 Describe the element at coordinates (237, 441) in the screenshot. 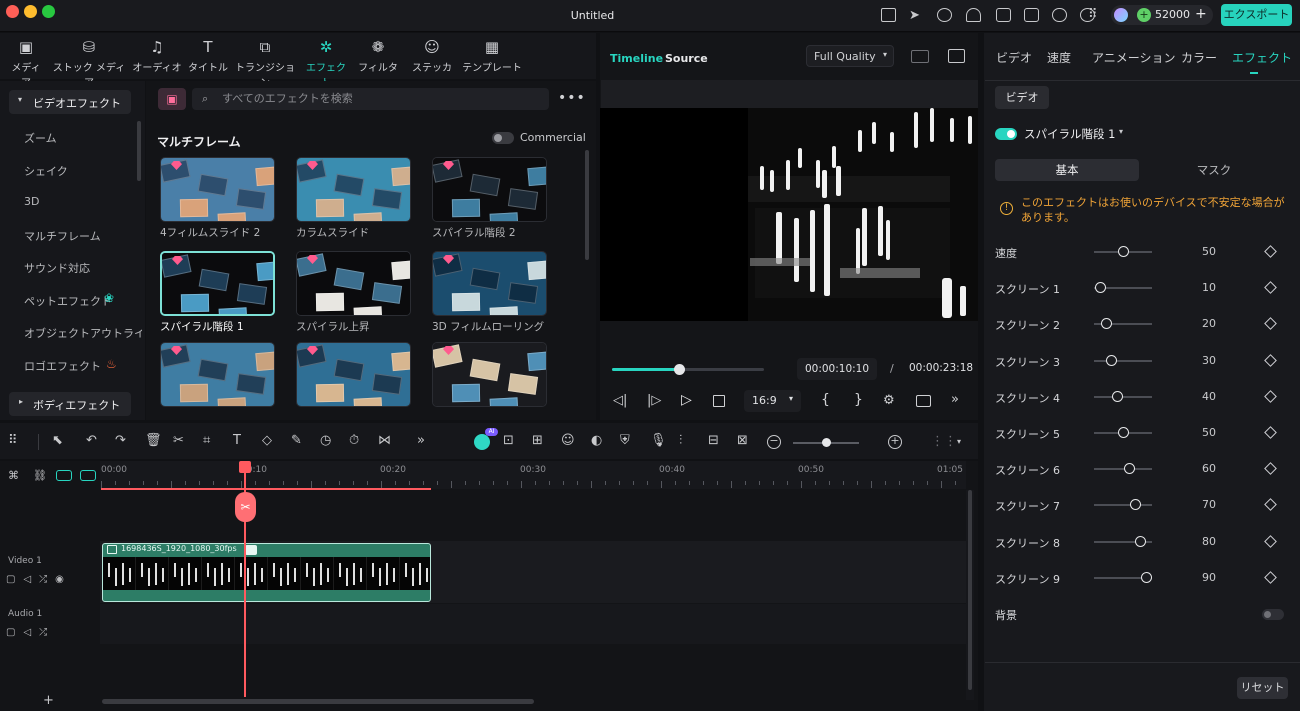

I see `text-icon: T` at that location.